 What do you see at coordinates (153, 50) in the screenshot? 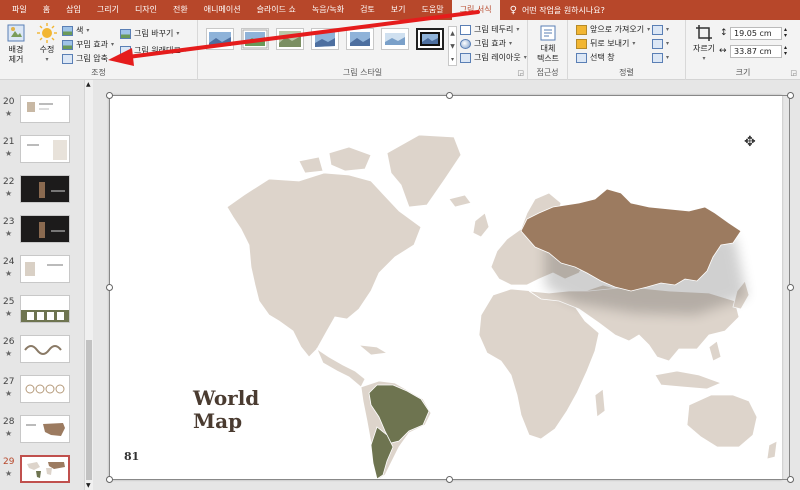
I see `reset-picture-button: 그림 원래대로 ▾` at bounding box center [153, 50].